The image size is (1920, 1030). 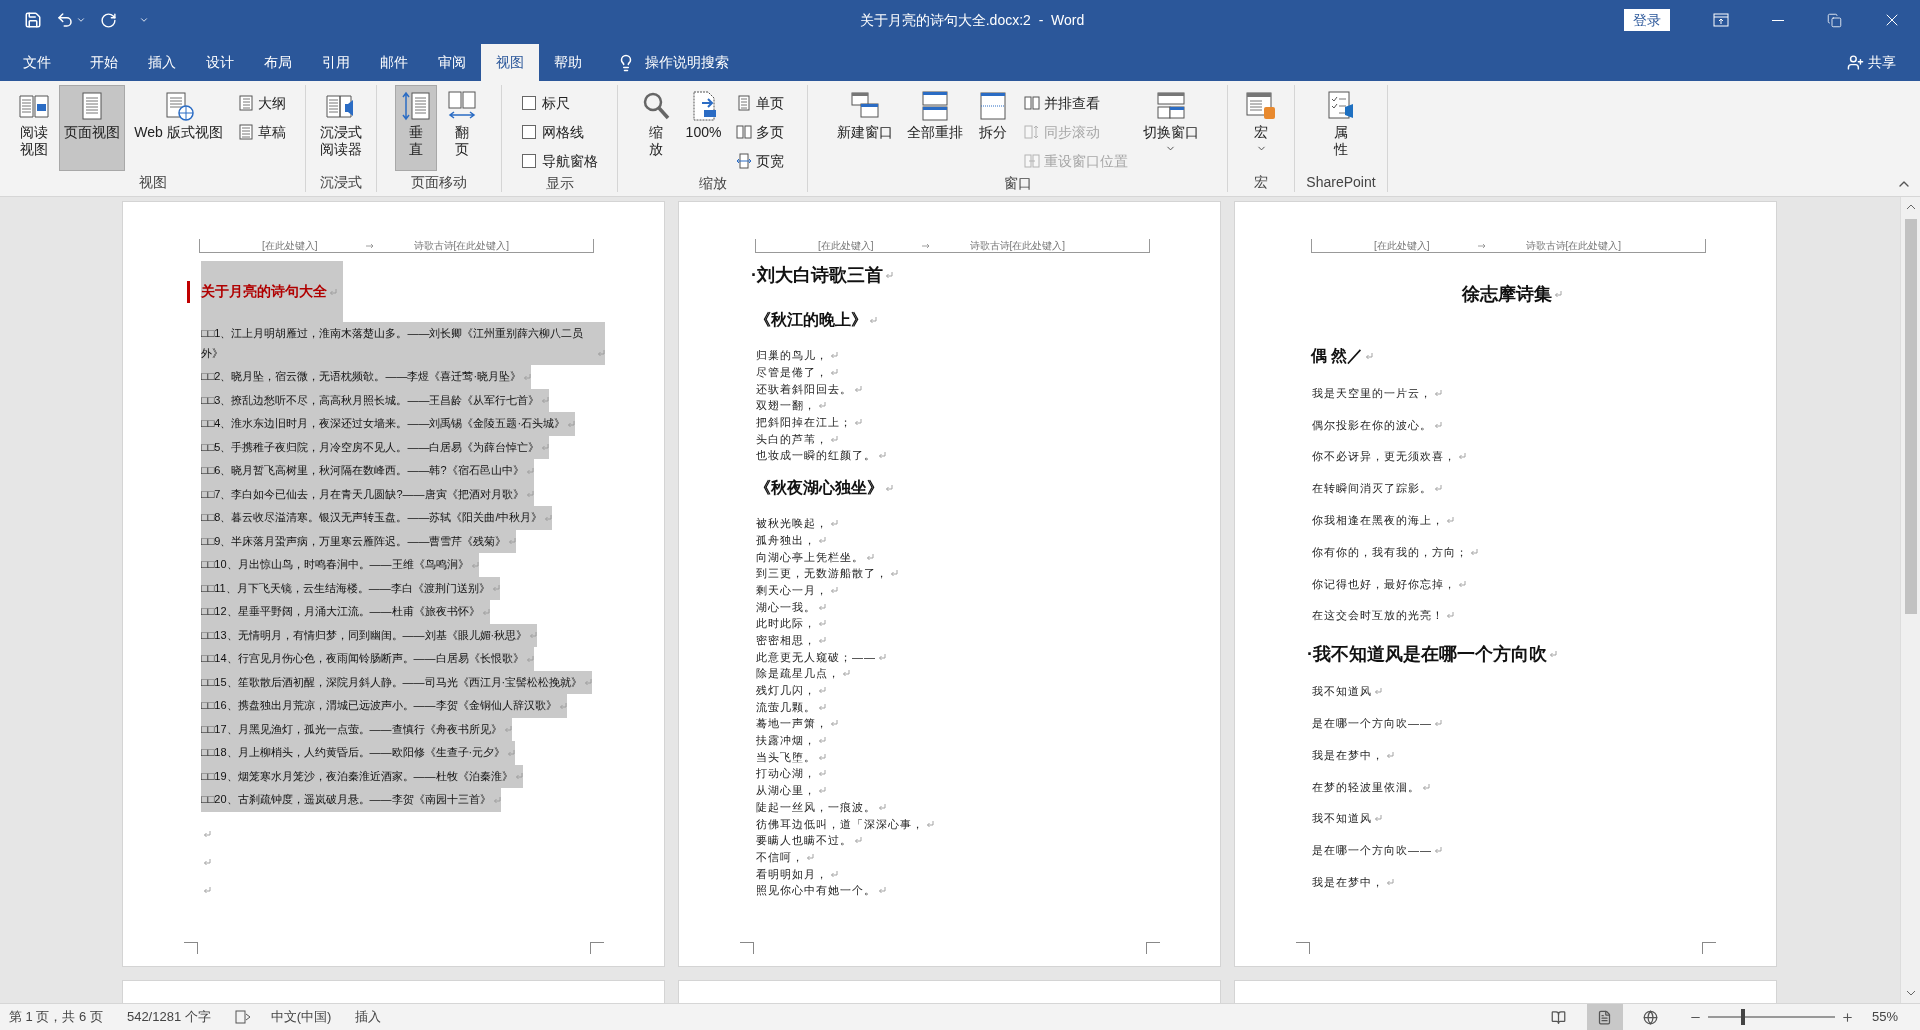 I want to click on poem-line: 你不必讶异，更无须欢喜，, so click(x=1384, y=456).